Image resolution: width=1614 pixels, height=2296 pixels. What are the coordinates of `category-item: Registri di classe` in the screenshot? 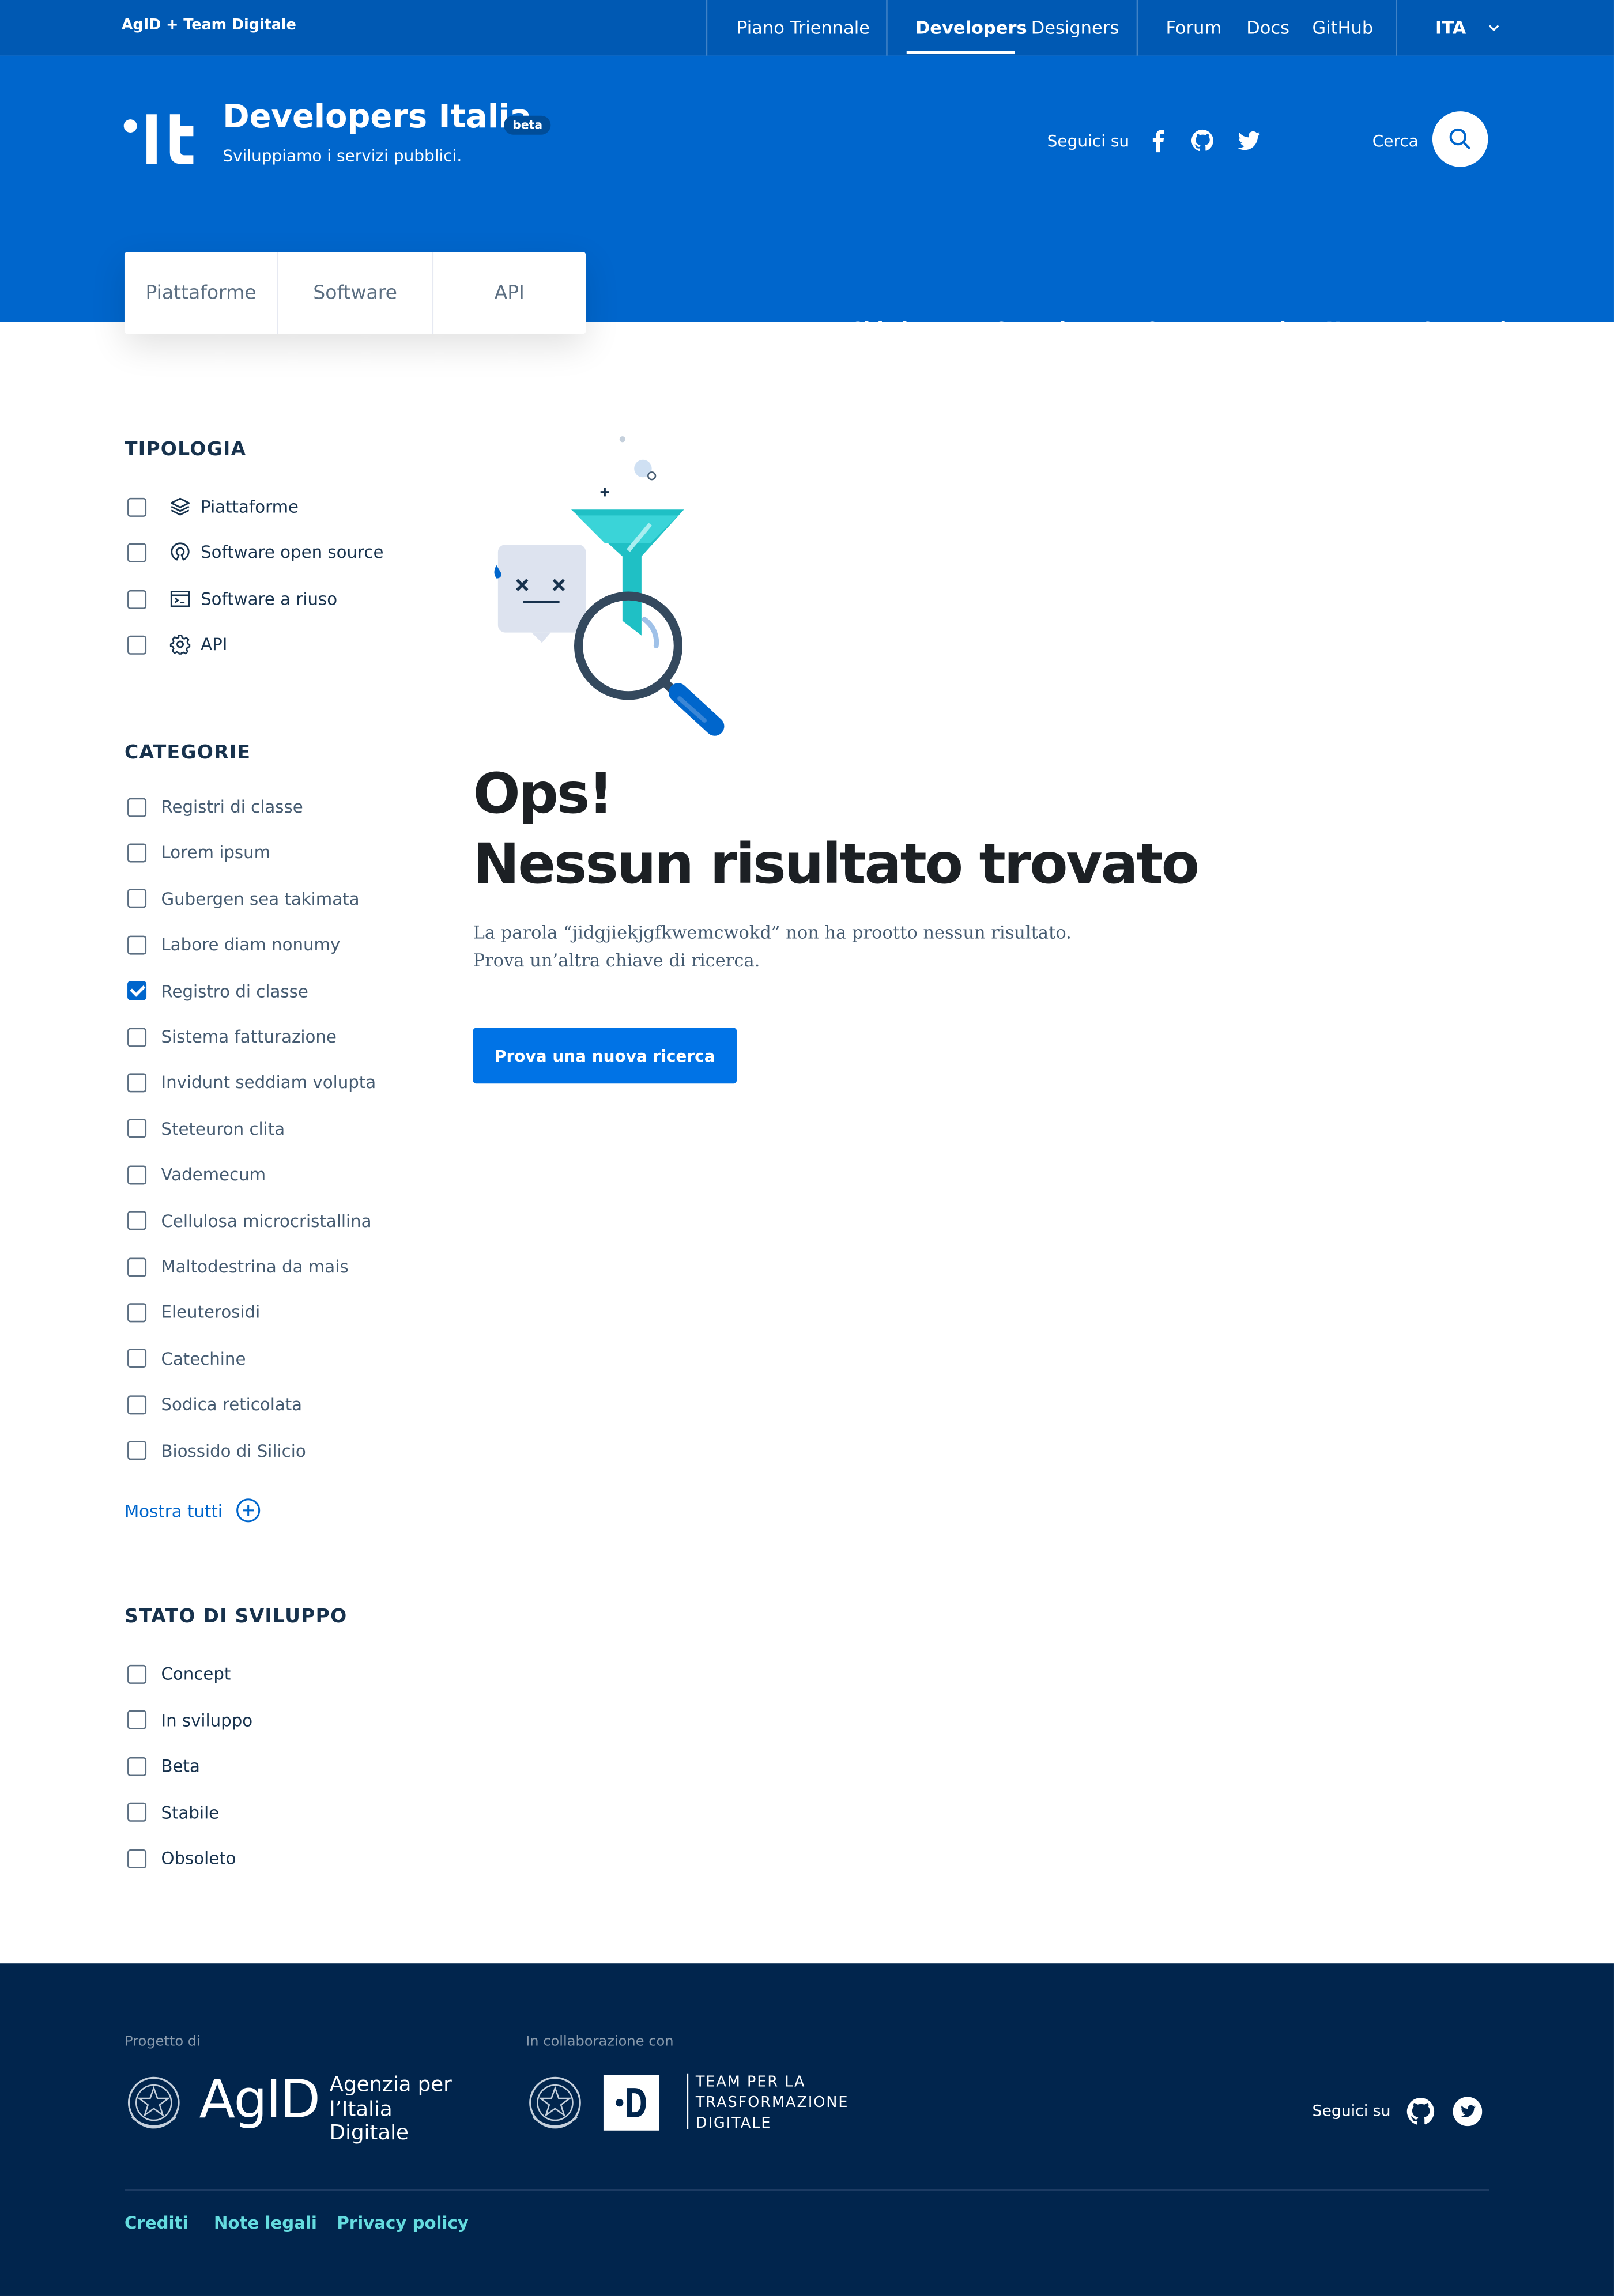 It's located at (215, 807).